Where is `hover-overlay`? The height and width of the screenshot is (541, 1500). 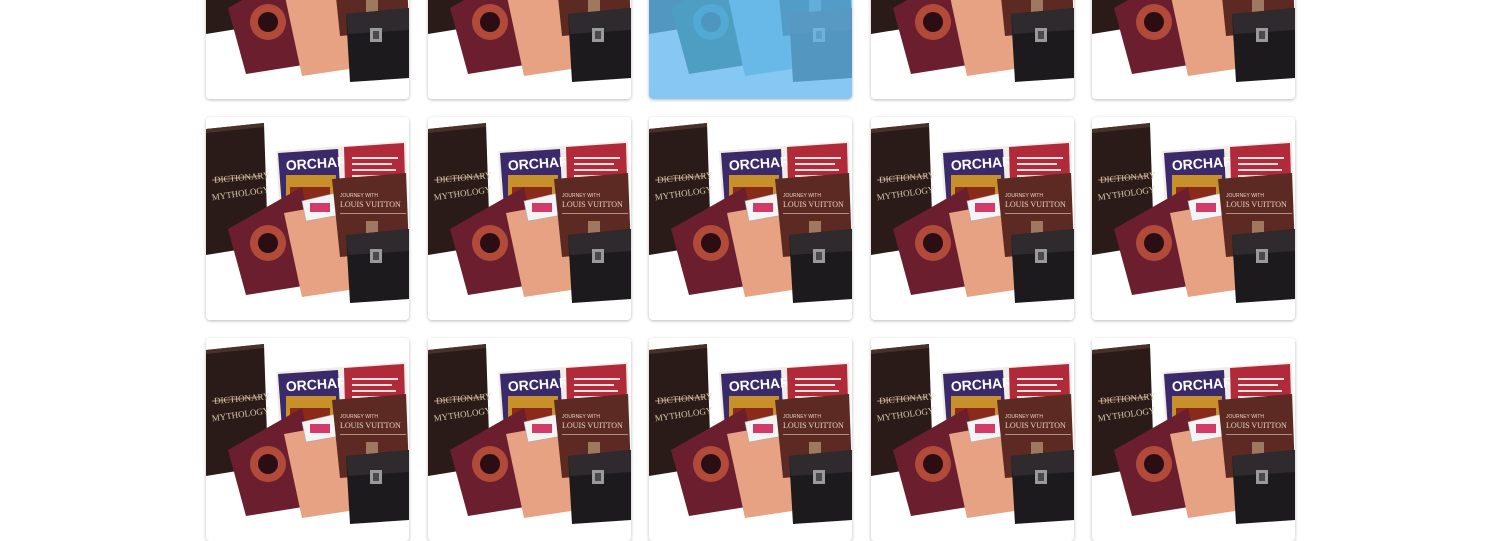 hover-overlay is located at coordinates (750, 49).